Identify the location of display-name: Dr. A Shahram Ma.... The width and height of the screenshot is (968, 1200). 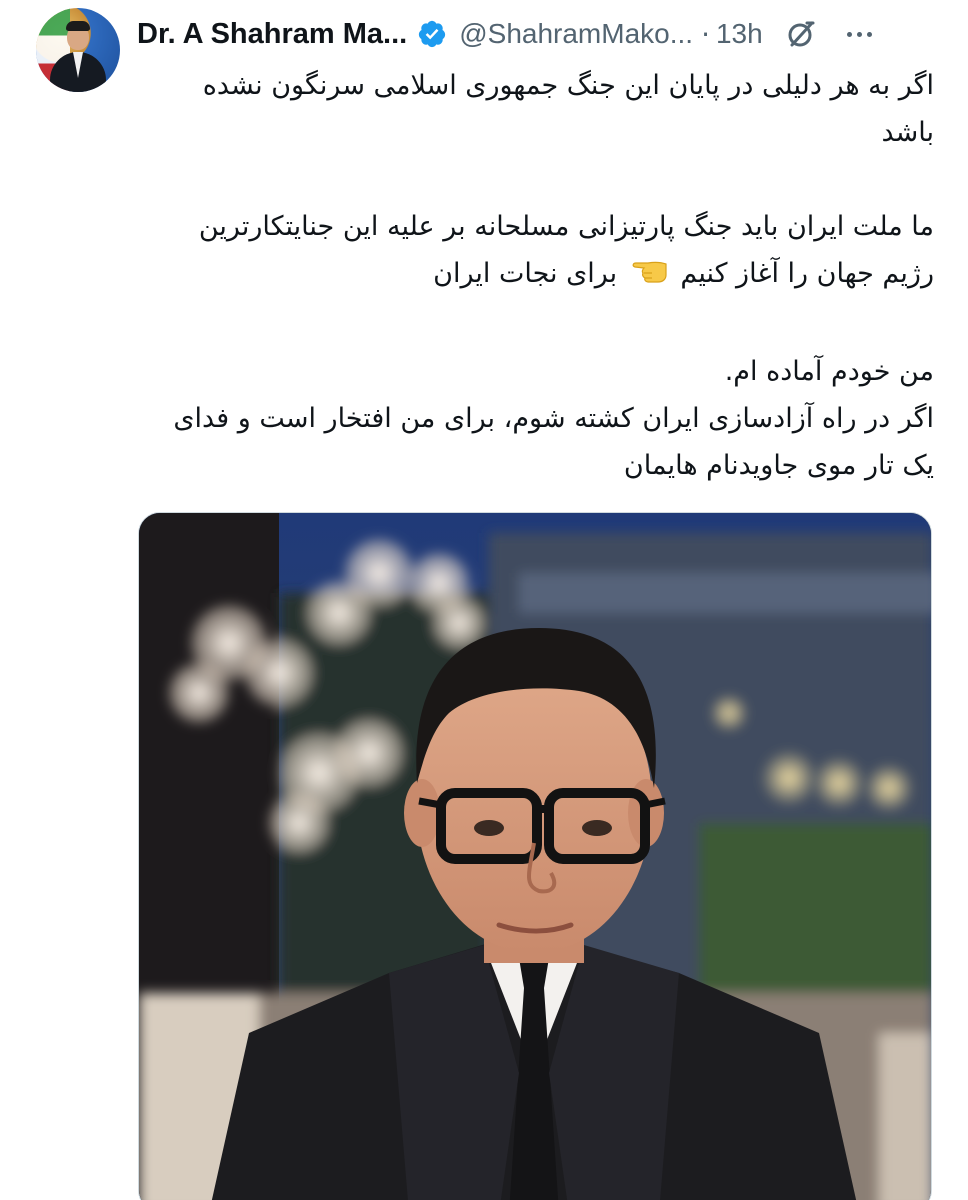
(272, 34).